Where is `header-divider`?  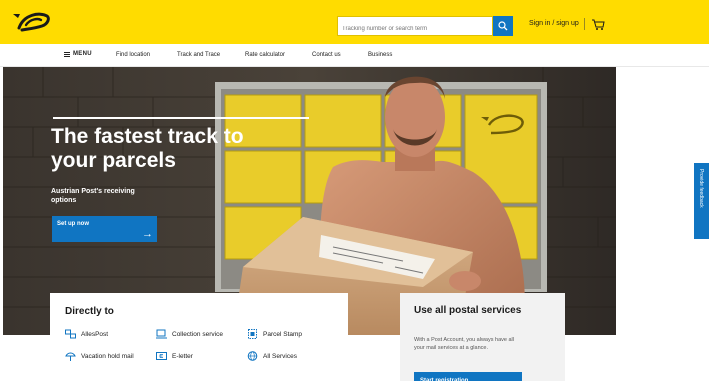 header-divider is located at coordinates (584, 24).